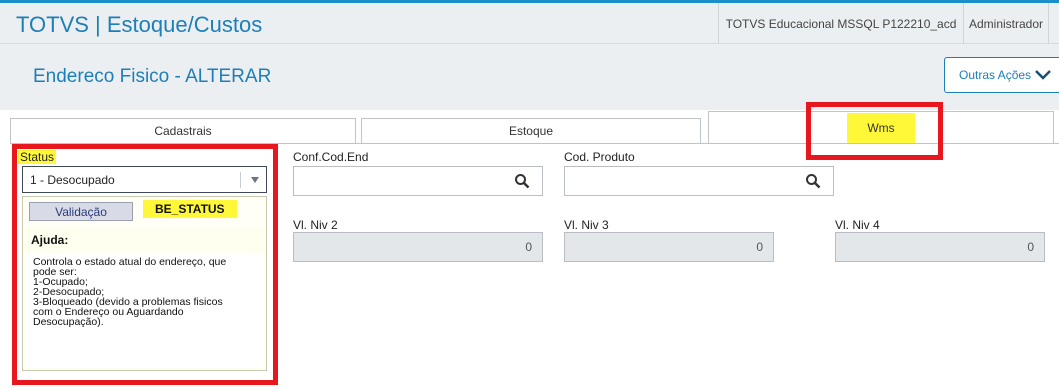  I want to click on annotation-box-wms-tab, so click(874, 131).